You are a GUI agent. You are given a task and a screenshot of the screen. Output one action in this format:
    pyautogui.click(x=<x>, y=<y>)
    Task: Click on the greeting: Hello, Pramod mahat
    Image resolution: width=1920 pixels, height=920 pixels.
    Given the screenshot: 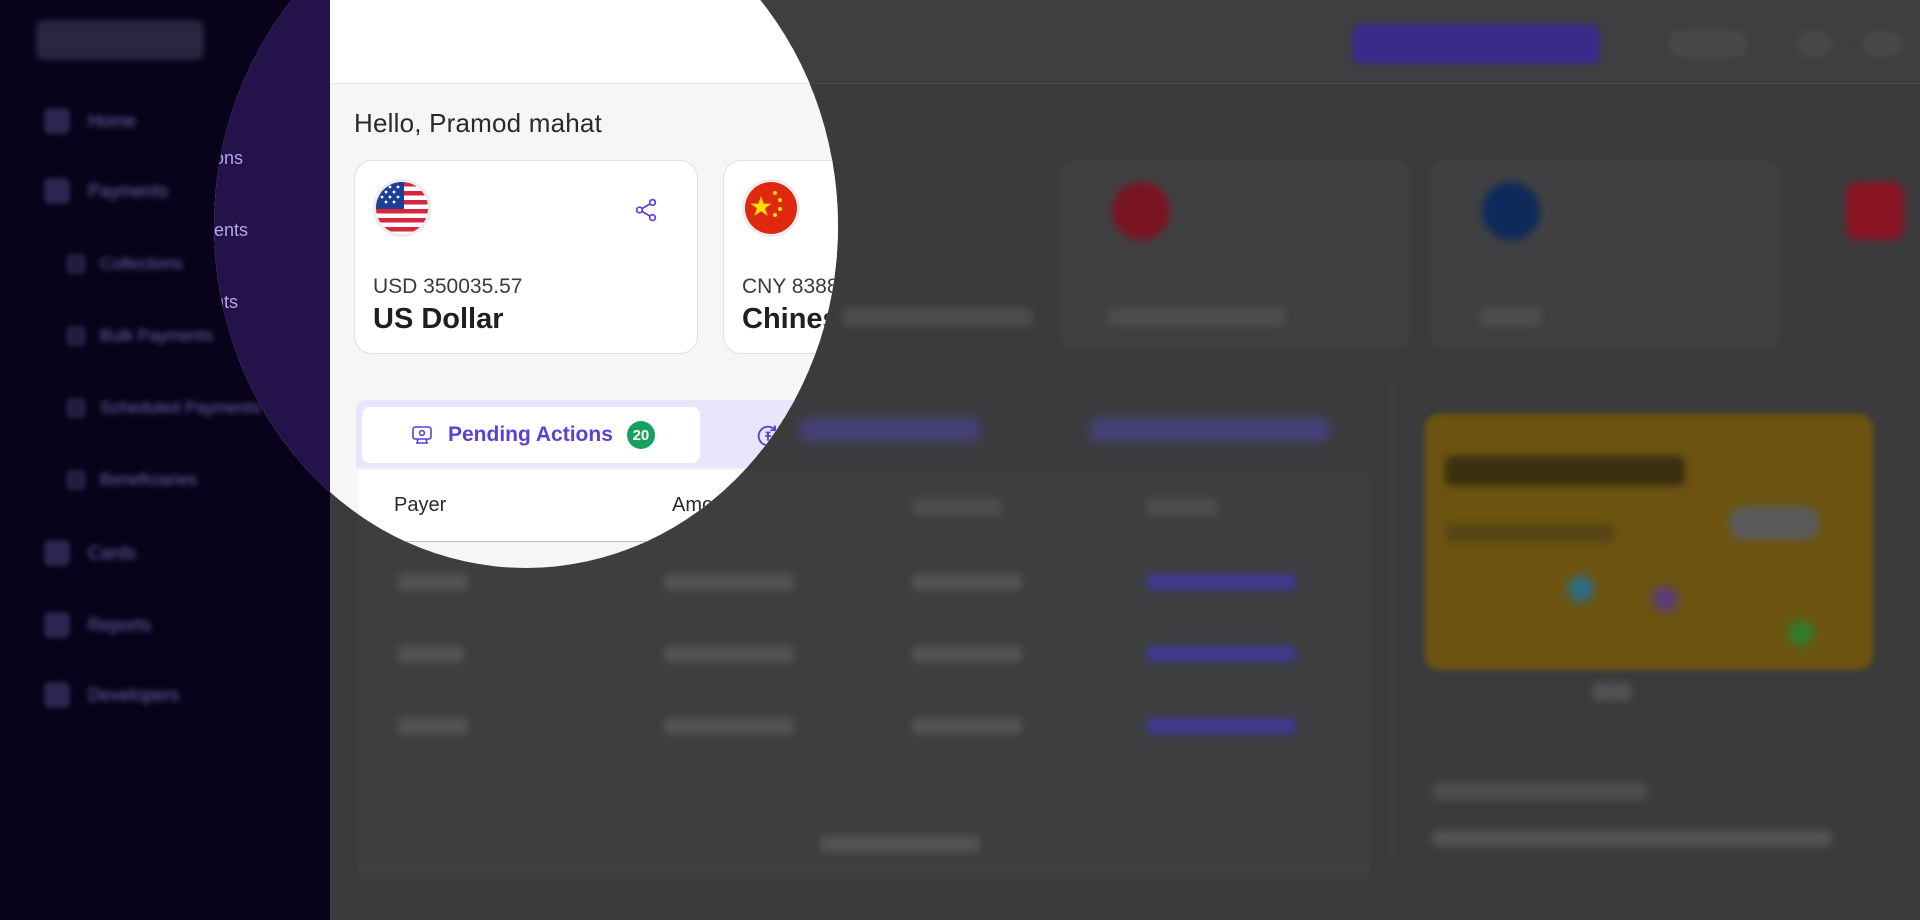 What is the action you would take?
    pyautogui.click(x=478, y=123)
    